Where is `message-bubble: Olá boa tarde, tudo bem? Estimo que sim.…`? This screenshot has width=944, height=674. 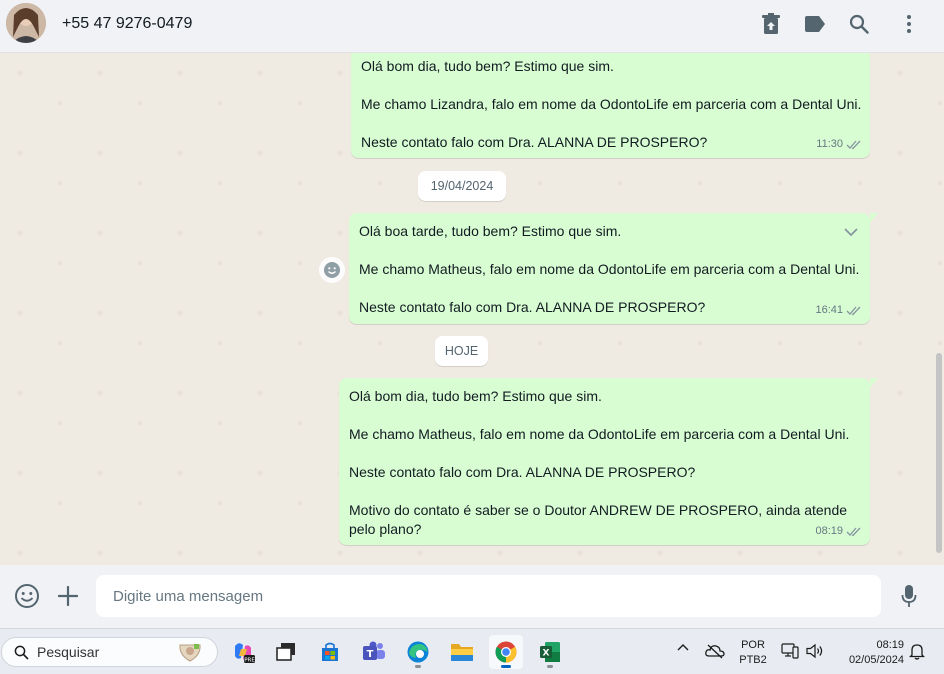 message-bubble: Olá boa tarde, tudo bem? Estimo que sim.… is located at coordinates (613, 268).